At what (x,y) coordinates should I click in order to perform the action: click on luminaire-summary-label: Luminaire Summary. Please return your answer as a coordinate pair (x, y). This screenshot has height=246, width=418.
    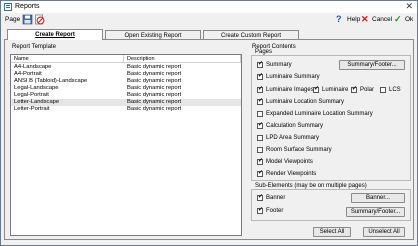
    Looking at the image, I should click on (293, 77).